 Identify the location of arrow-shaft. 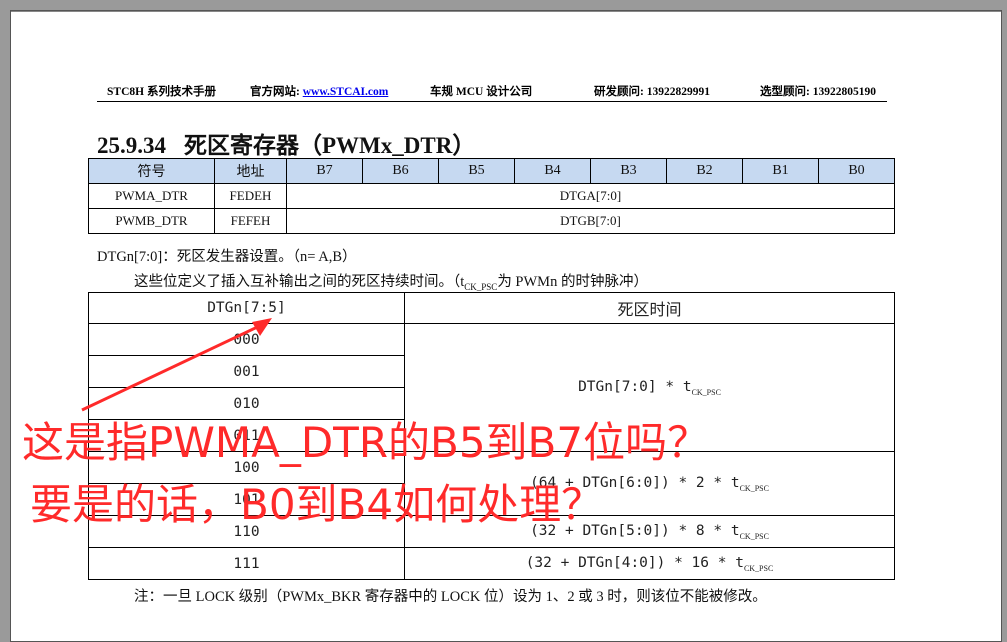
(175, 366).